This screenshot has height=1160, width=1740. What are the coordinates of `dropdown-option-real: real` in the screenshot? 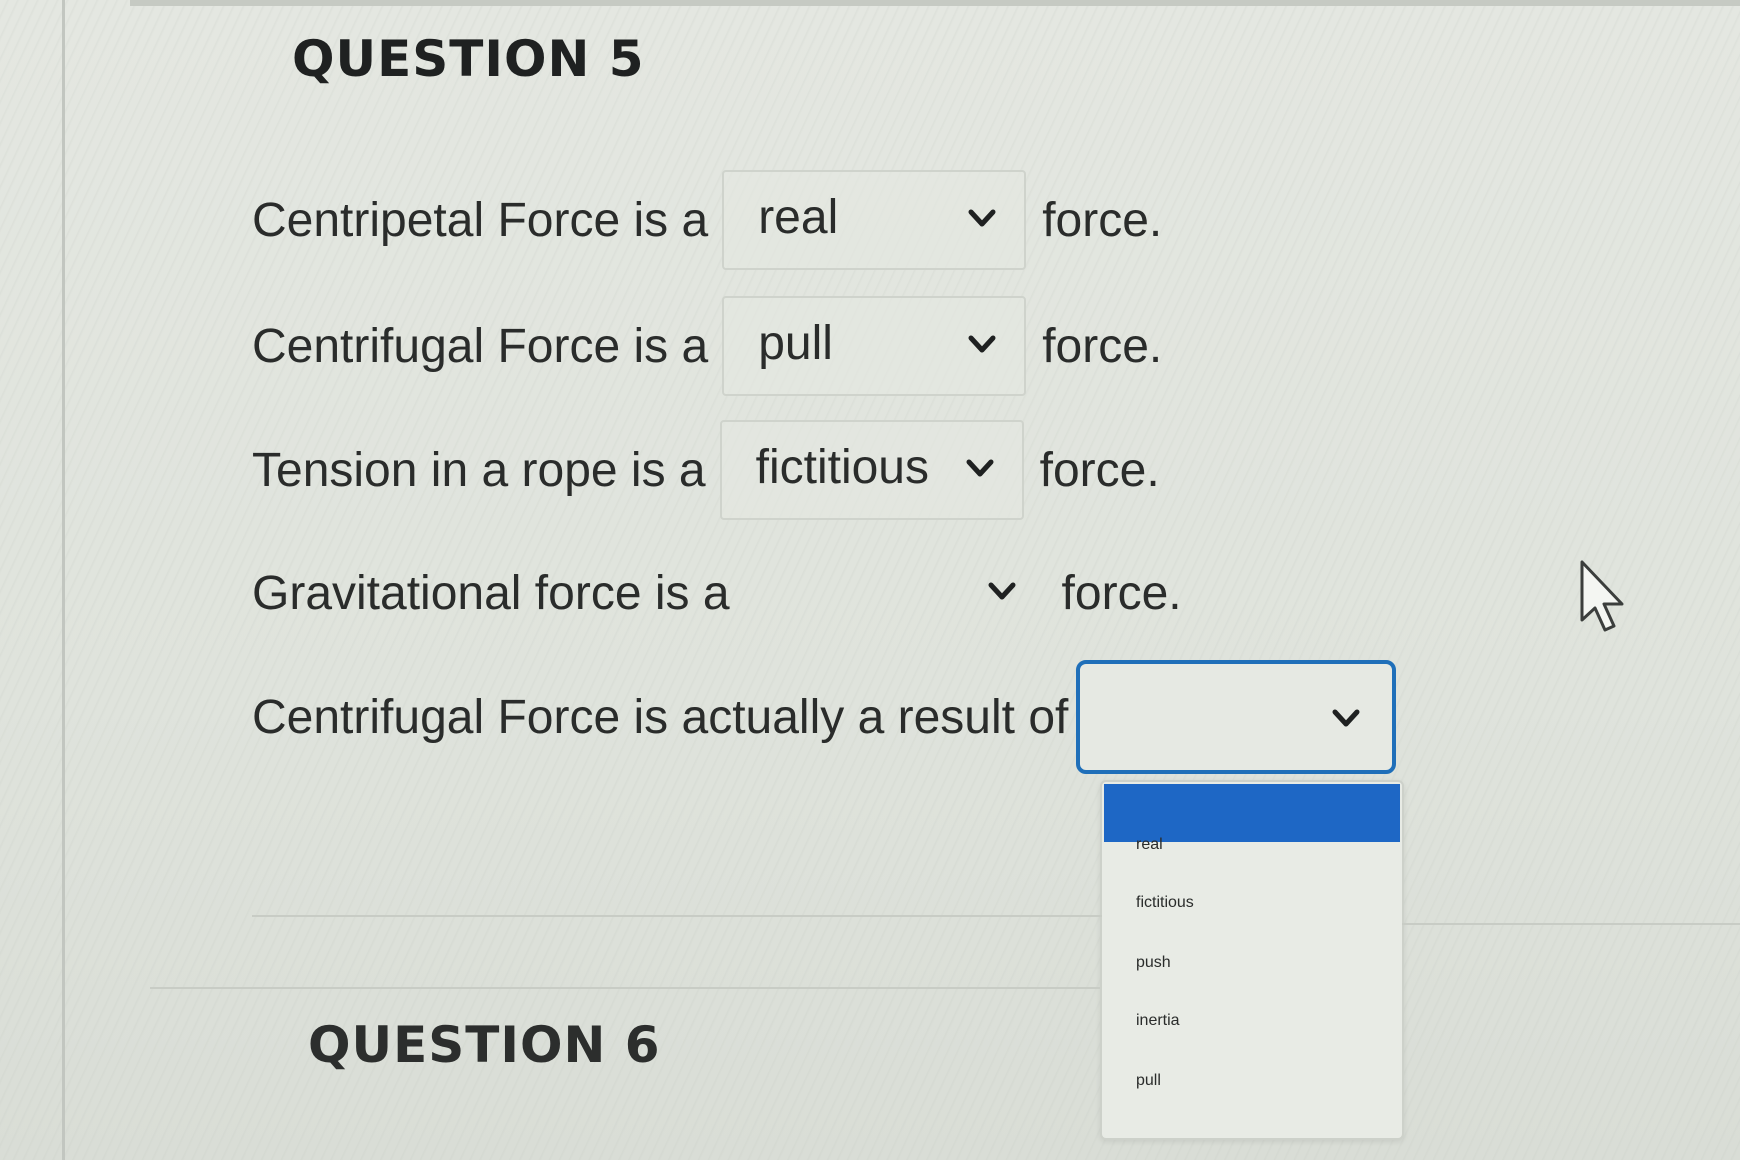 It's located at (1149, 845).